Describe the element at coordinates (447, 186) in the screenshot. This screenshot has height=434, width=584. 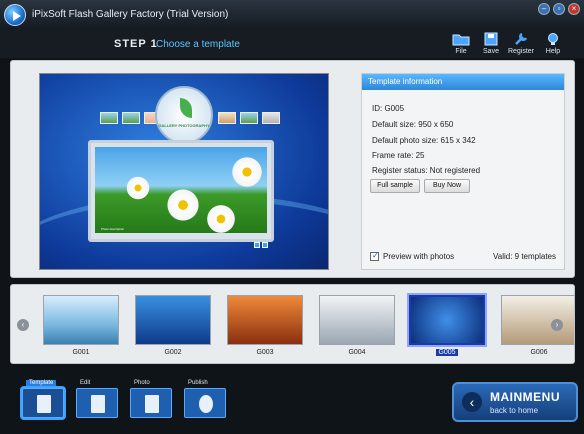
I see `buy-now-button: Buy Now` at that location.